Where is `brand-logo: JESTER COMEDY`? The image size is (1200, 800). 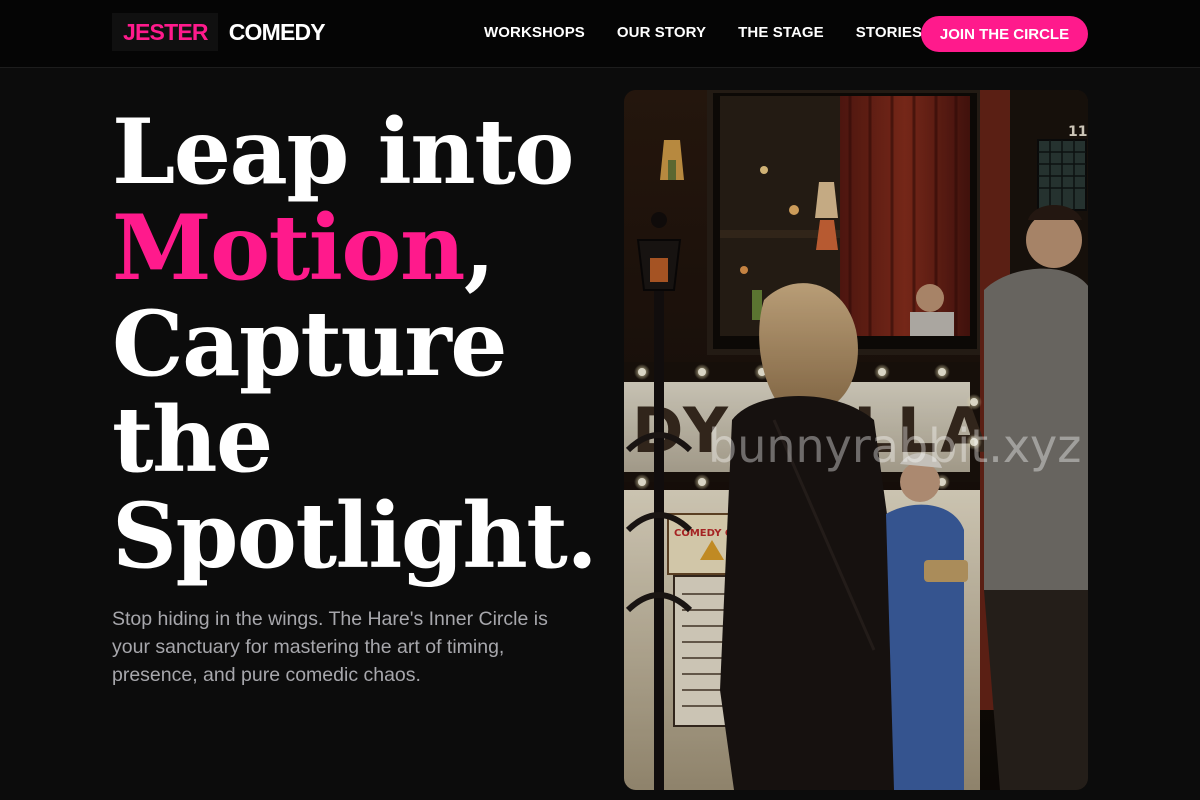
brand-logo: JESTER COMEDY is located at coordinates (219, 32).